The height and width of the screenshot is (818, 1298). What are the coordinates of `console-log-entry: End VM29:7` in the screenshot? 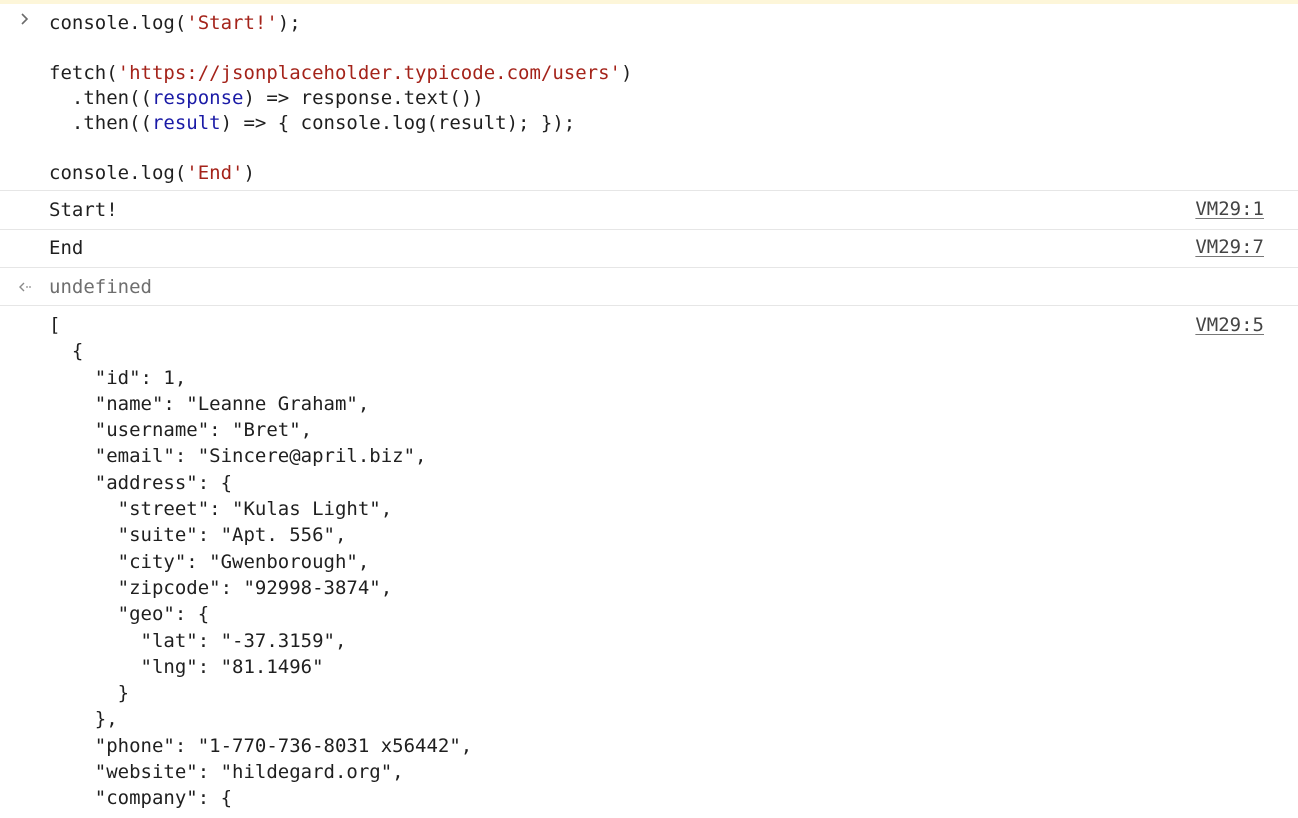 It's located at (649, 249).